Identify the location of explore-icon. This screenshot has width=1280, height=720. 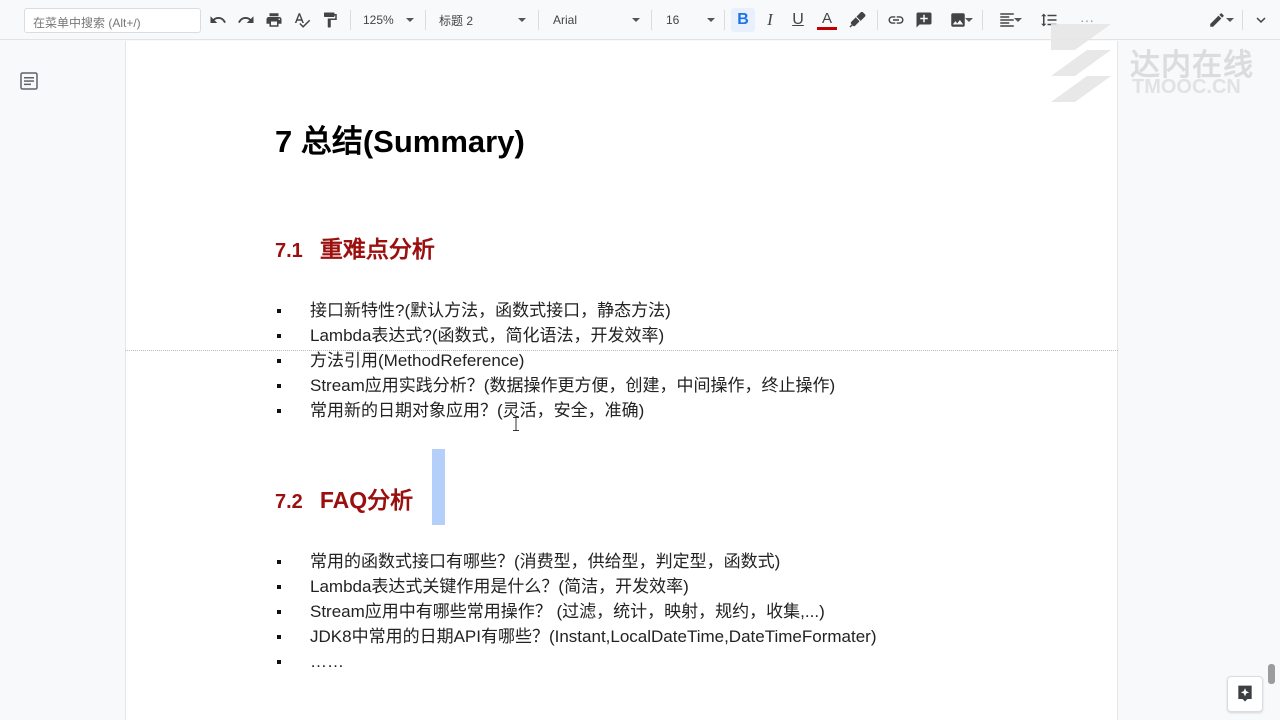
(1245, 693).